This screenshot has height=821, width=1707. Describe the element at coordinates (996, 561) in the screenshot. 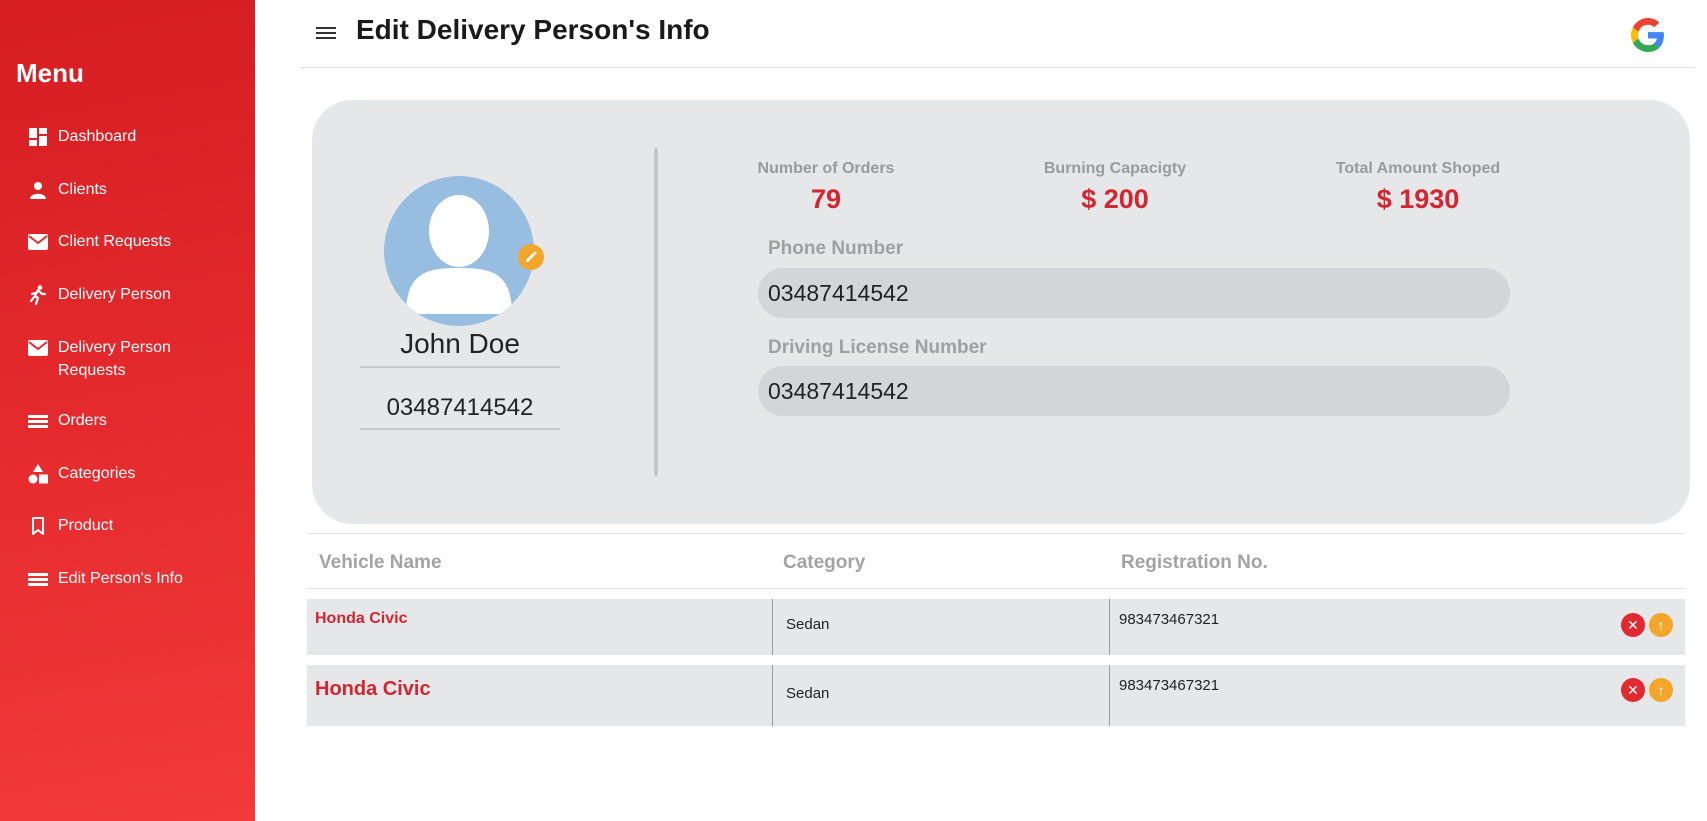

I see `table-header: Vehicle Name Category Registration No.` at that location.